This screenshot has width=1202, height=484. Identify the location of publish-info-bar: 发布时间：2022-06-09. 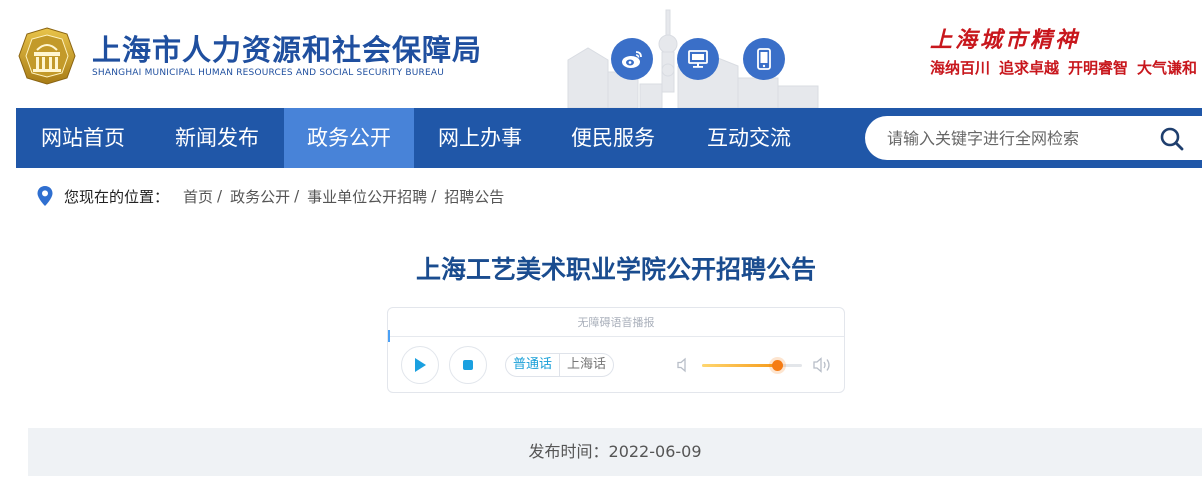
(615, 452).